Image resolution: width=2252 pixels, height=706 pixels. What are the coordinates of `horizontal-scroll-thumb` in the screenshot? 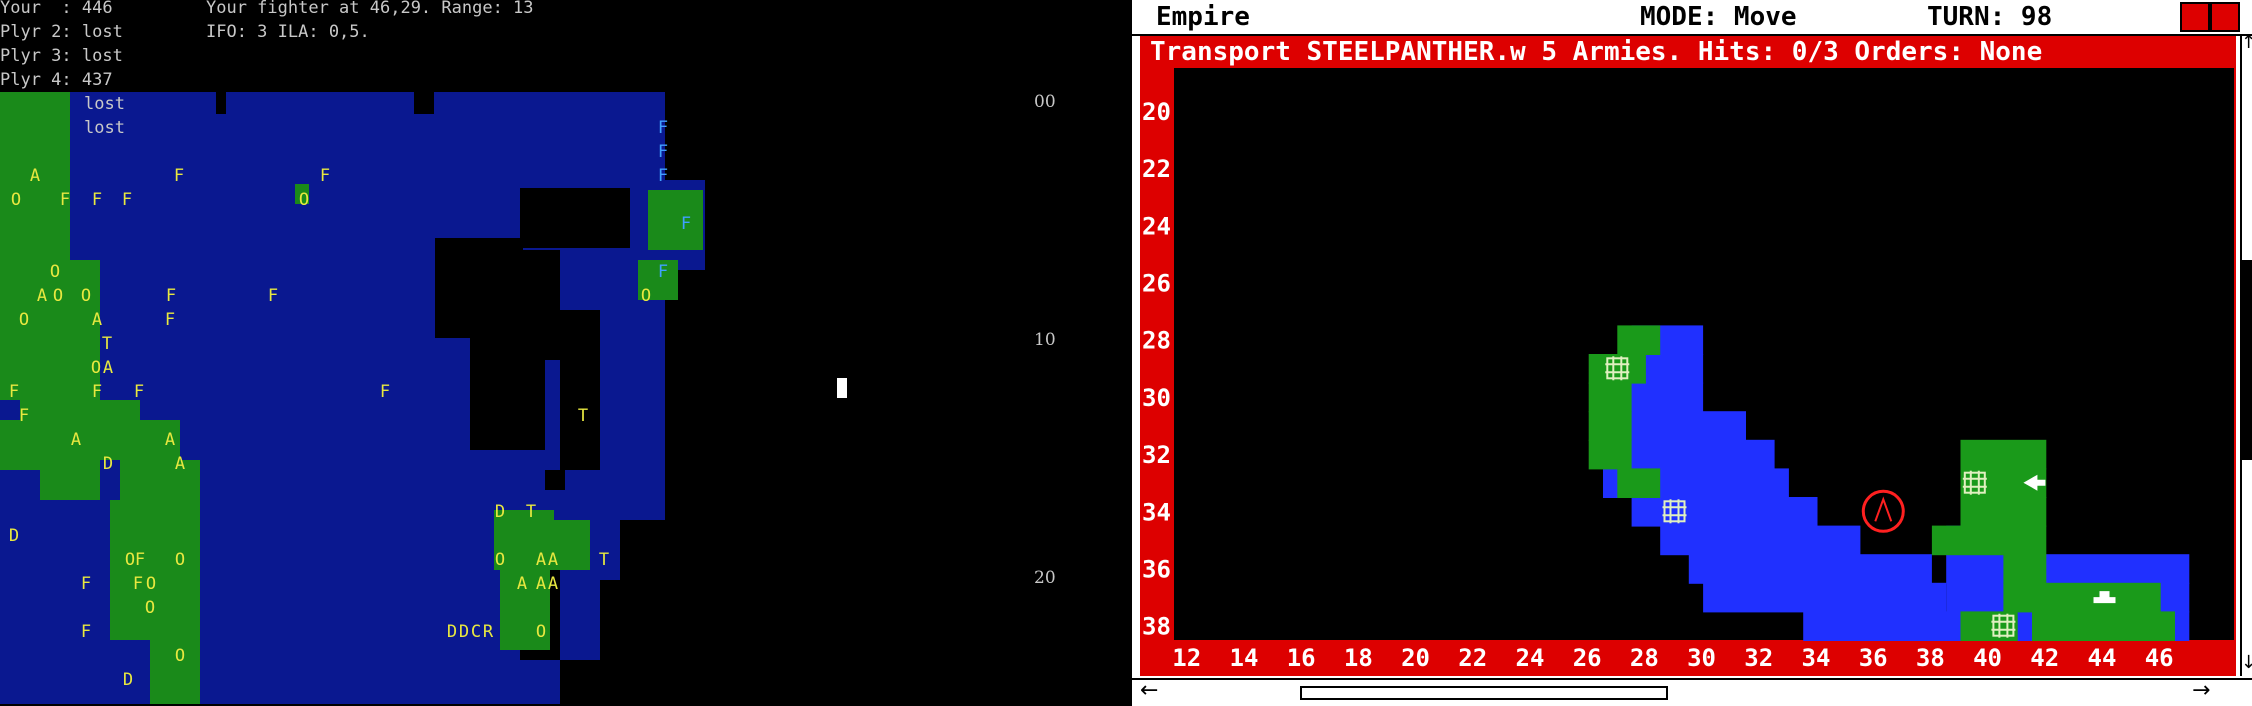 It's located at (1484, 693).